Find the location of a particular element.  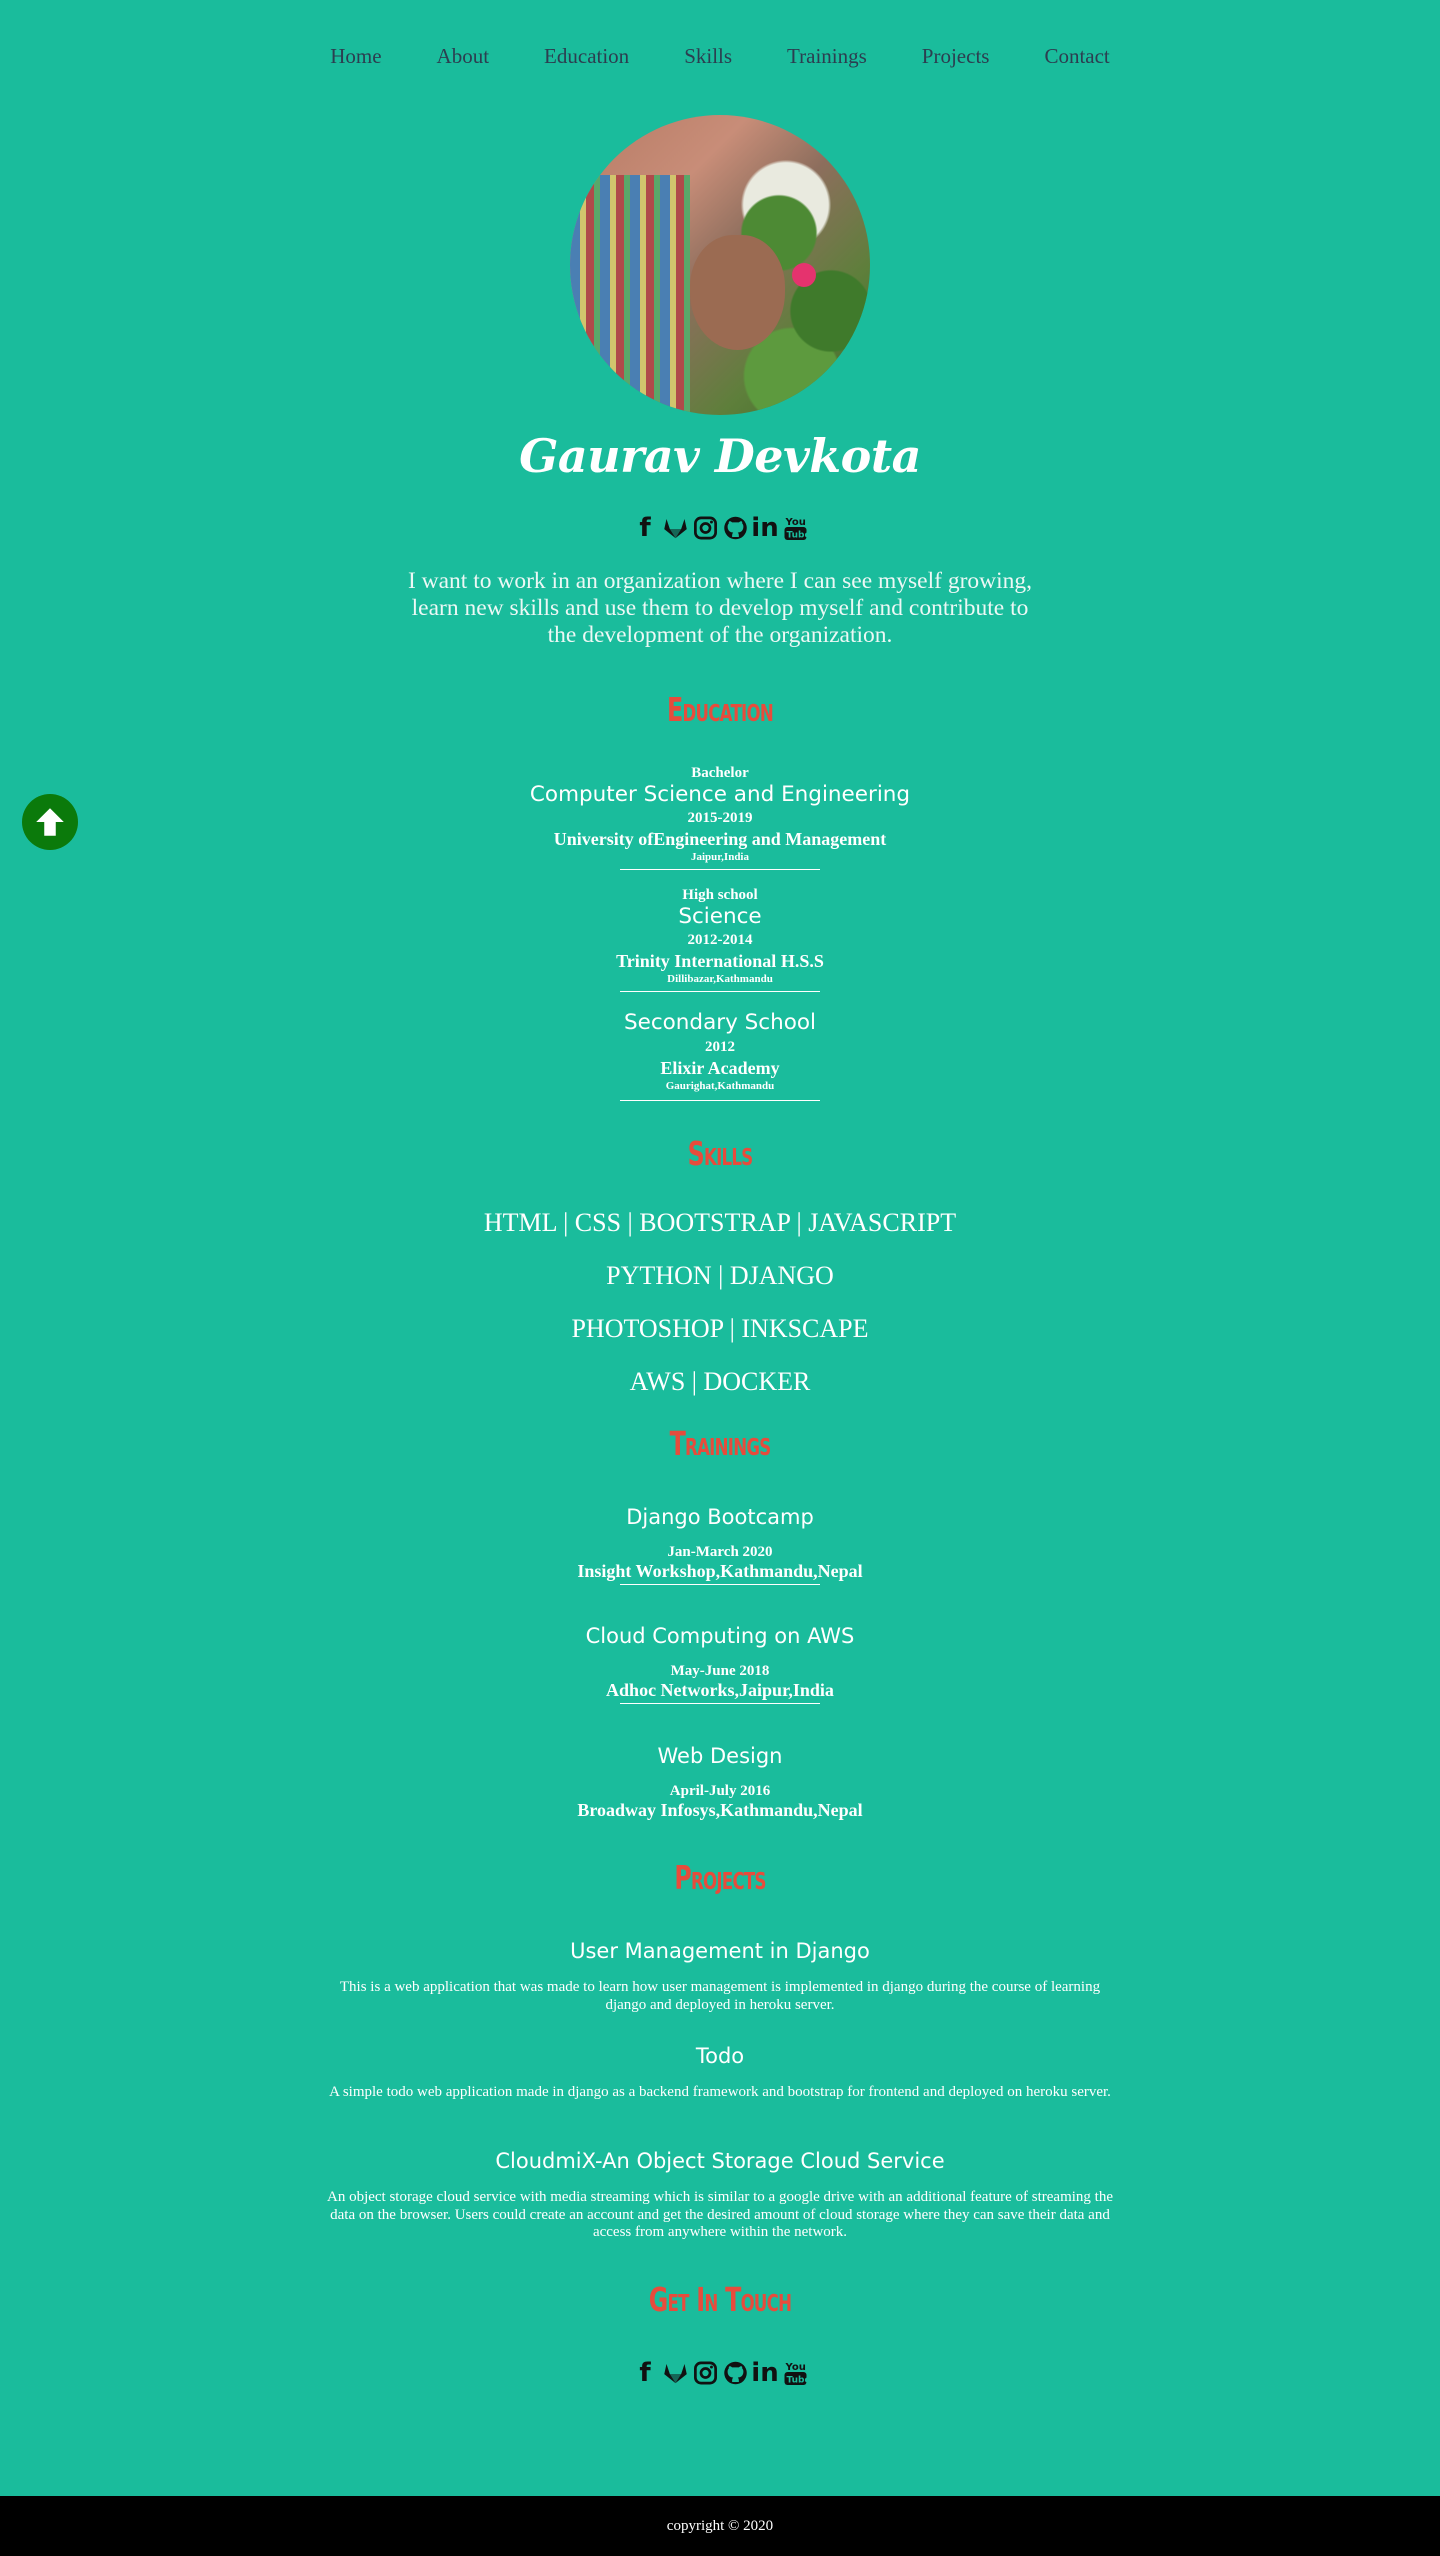

training-date: Jan-March 2020 is located at coordinates (720, 1552).